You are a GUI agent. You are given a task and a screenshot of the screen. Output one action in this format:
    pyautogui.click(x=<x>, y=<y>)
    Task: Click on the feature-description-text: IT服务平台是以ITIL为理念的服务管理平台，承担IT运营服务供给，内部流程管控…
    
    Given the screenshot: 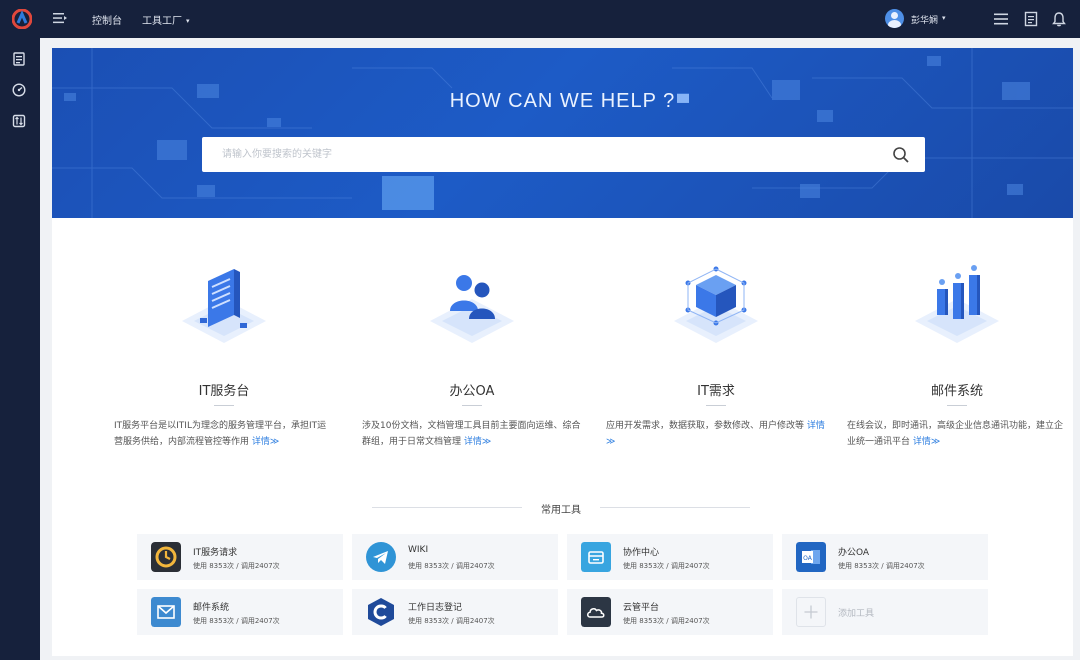 What is the action you would take?
    pyautogui.click(x=220, y=434)
    